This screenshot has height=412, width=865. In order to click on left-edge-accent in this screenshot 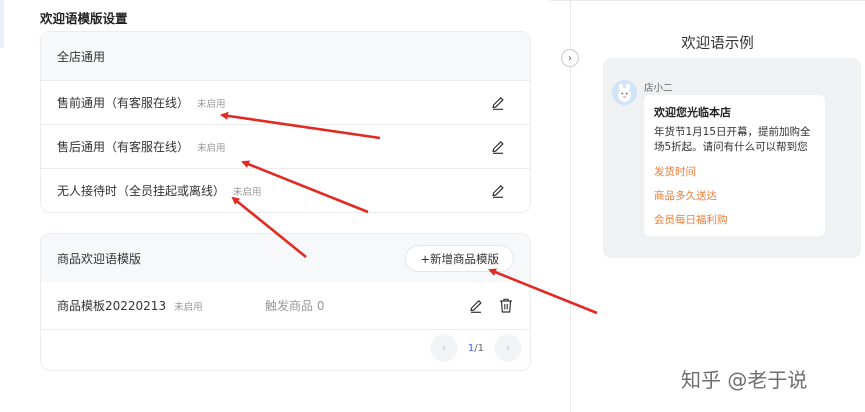, I will do `click(2, 24)`.